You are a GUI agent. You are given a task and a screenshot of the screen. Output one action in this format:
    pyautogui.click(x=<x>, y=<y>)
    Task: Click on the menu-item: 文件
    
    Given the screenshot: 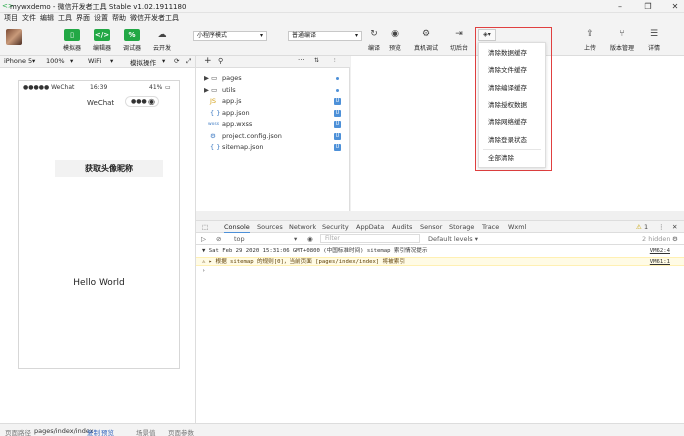 What is the action you would take?
    pyautogui.click(x=29, y=18)
    